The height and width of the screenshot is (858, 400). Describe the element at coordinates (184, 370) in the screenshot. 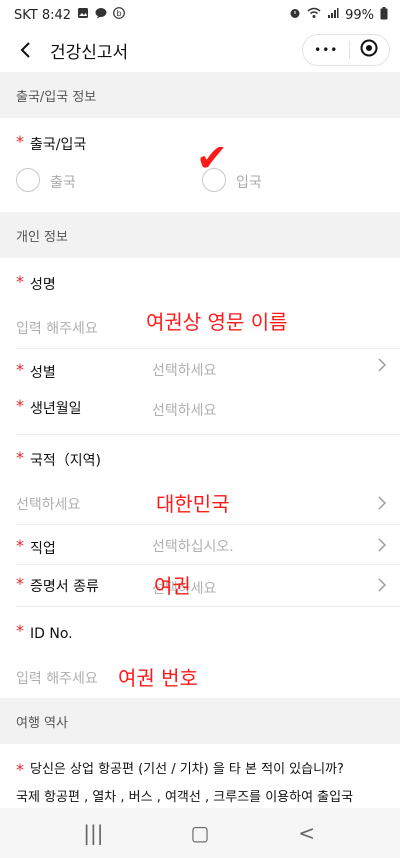

I see `gender-select: 선택하세요` at that location.